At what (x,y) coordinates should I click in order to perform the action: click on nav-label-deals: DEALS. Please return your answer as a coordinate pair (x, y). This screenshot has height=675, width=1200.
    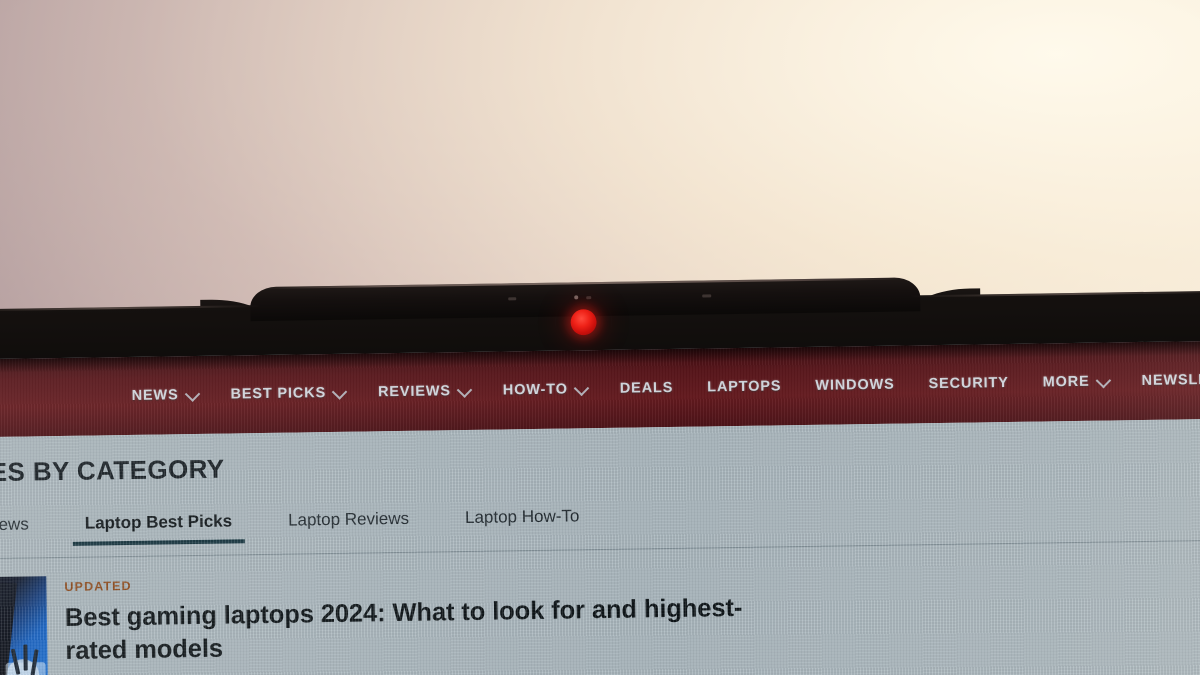
    Looking at the image, I should click on (646, 388).